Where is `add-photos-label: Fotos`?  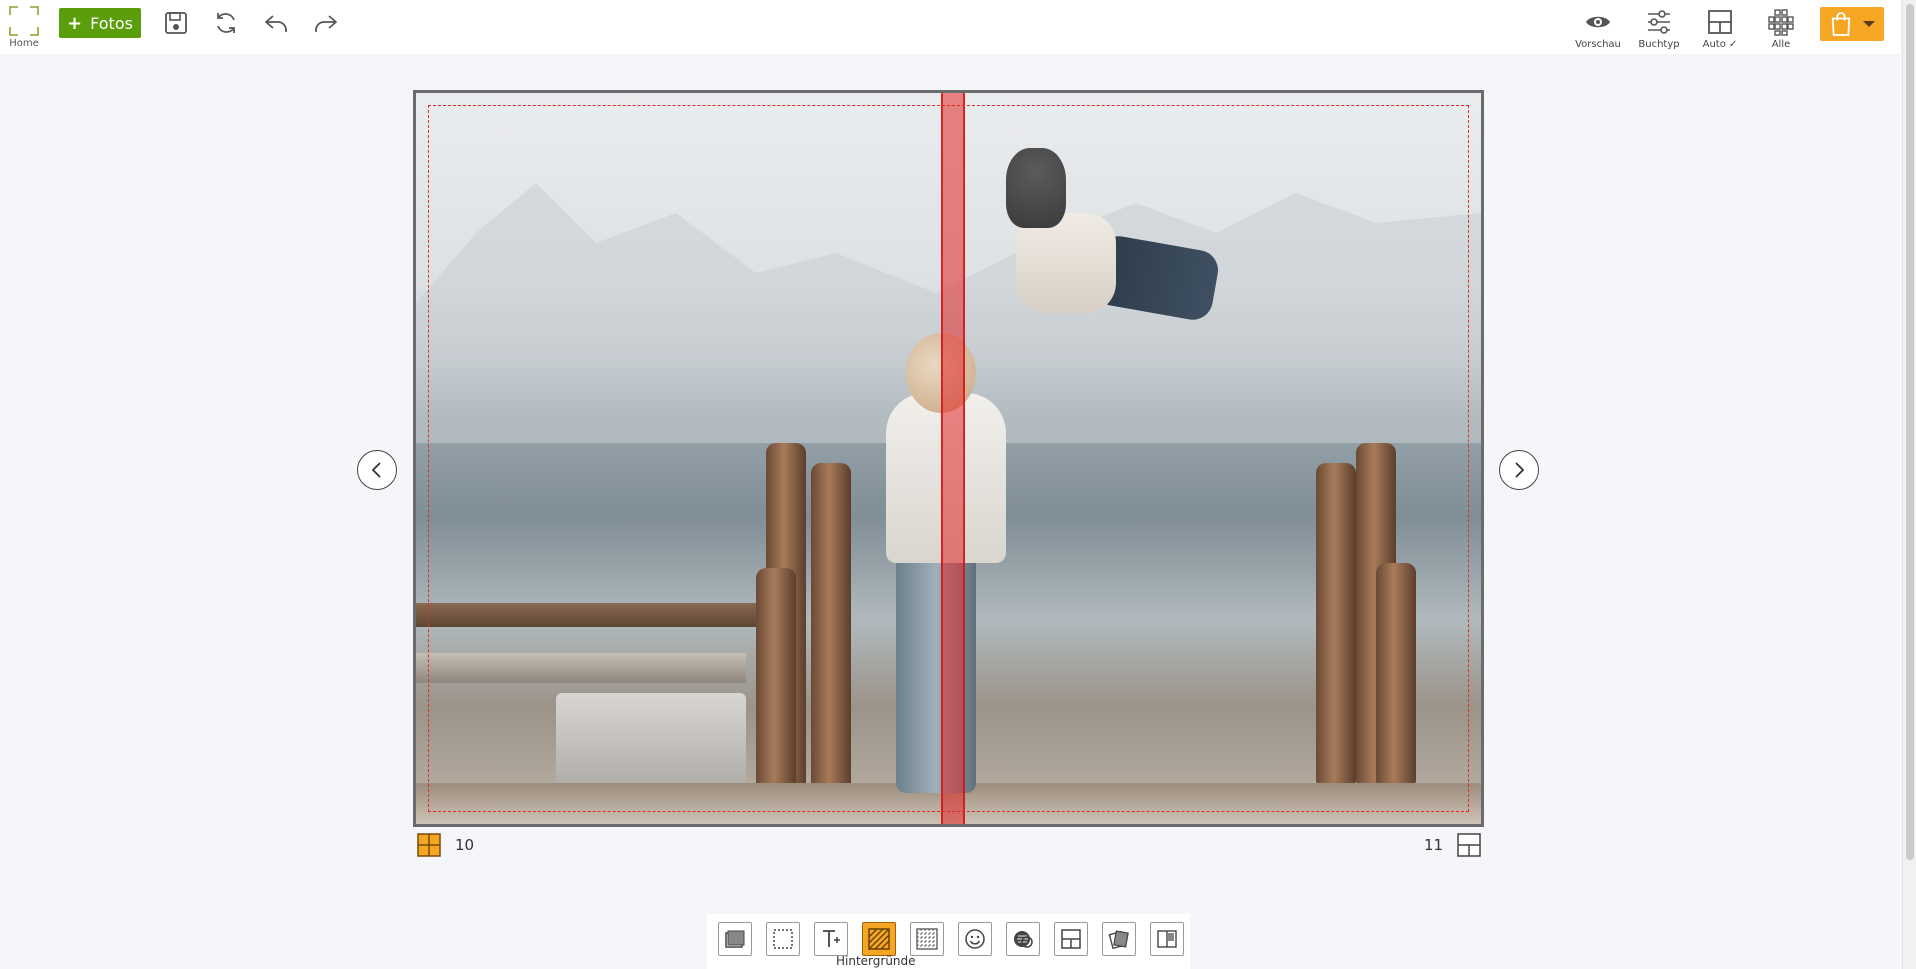
add-photos-label: Fotos is located at coordinates (111, 23).